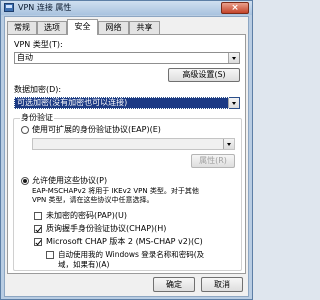 This screenshot has width=320, height=300. Describe the element at coordinates (25, 57) in the screenshot. I see `vpn-type-value: 自动` at that location.